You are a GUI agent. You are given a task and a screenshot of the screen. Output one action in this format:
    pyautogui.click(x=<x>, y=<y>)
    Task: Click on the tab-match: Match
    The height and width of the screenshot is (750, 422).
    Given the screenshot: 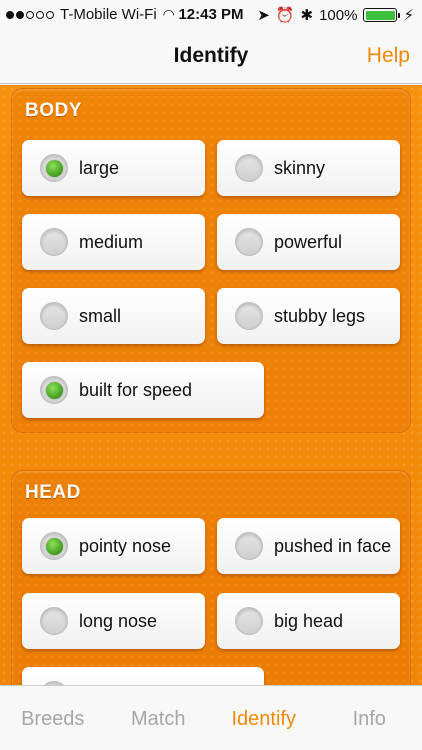 What is the action you would take?
    pyautogui.click(x=159, y=718)
    